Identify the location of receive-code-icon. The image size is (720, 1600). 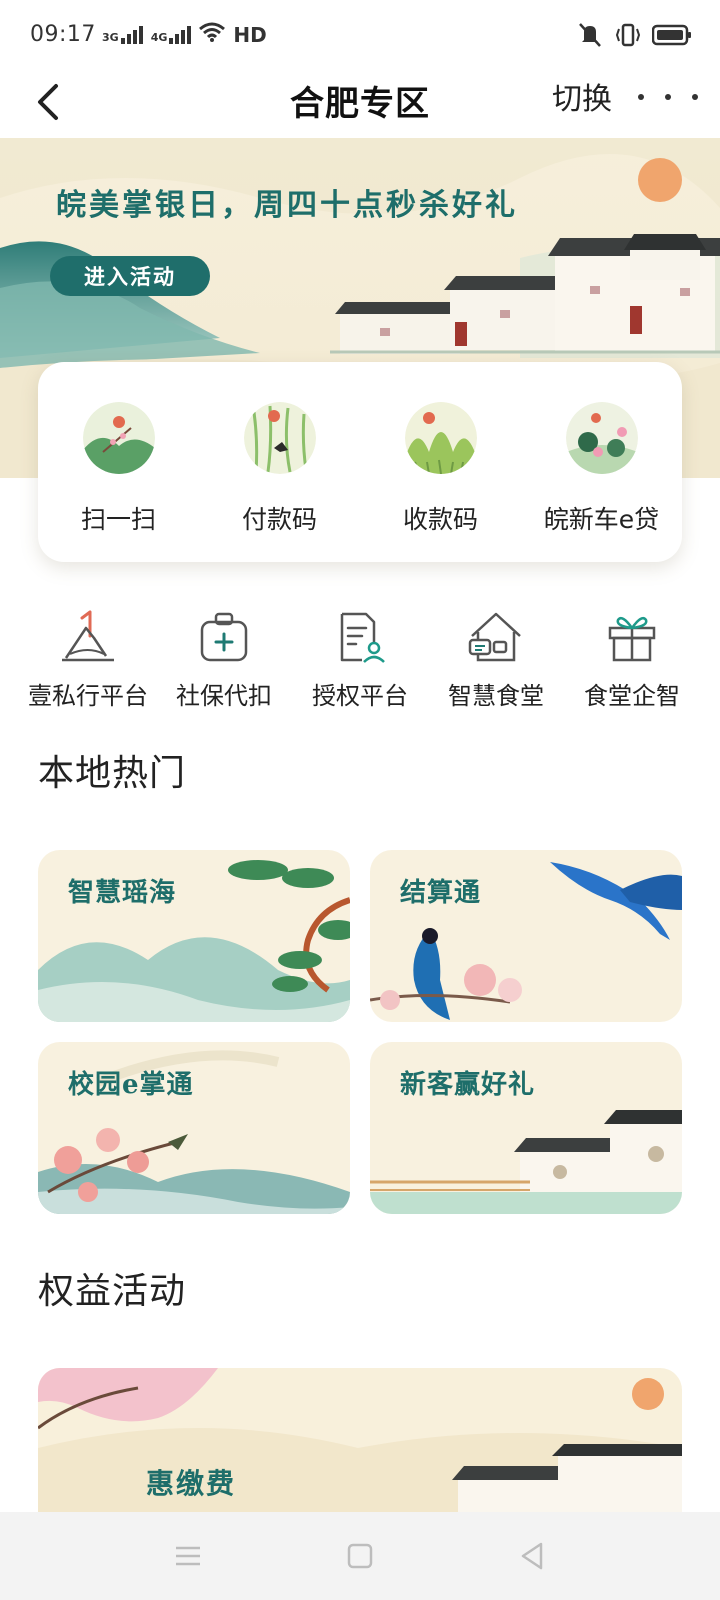
(440, 438).